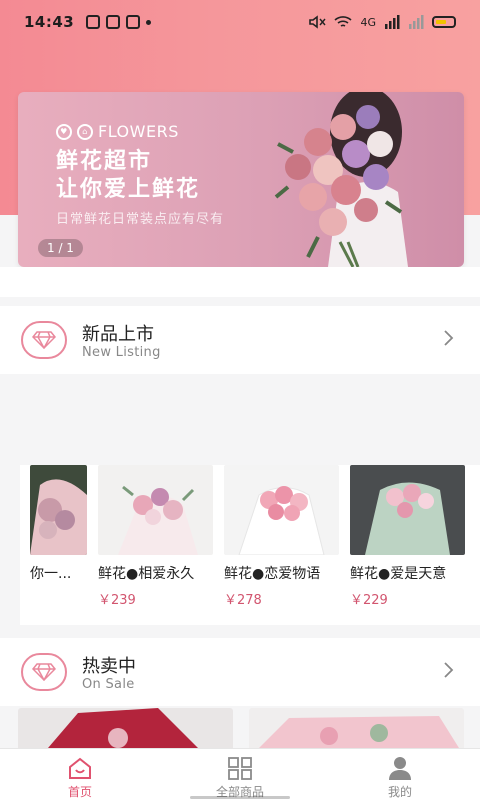 This screenshot has width=480, height=801. Describe the element at coordinates (140, 219) in the screenshot. I see `banner-subtitle: 日常鲜花日常装点应有尽有` at that location.